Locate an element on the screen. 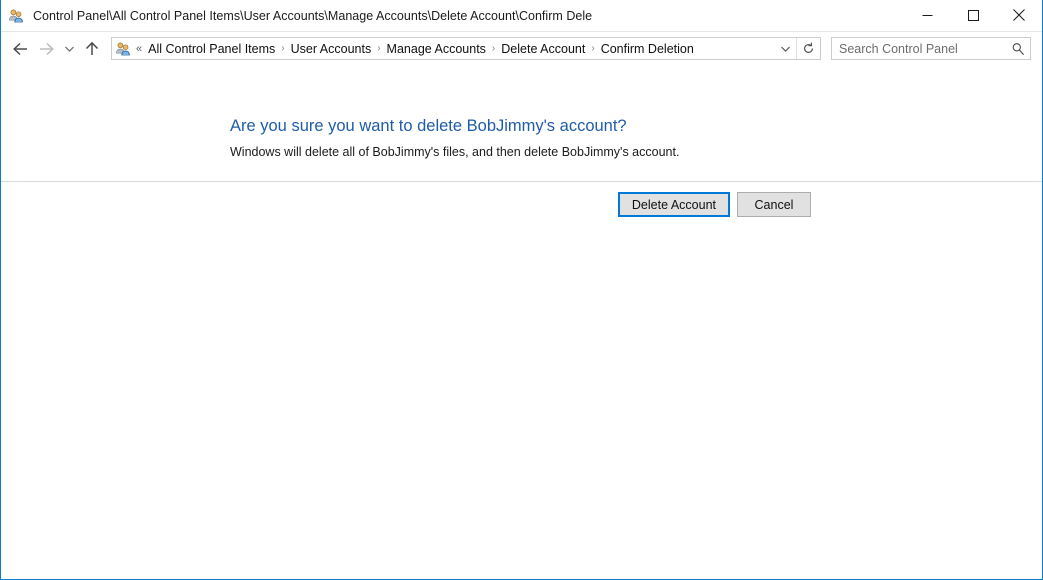  delete-account-button: Delete Account is located at coordinates (673, 204).